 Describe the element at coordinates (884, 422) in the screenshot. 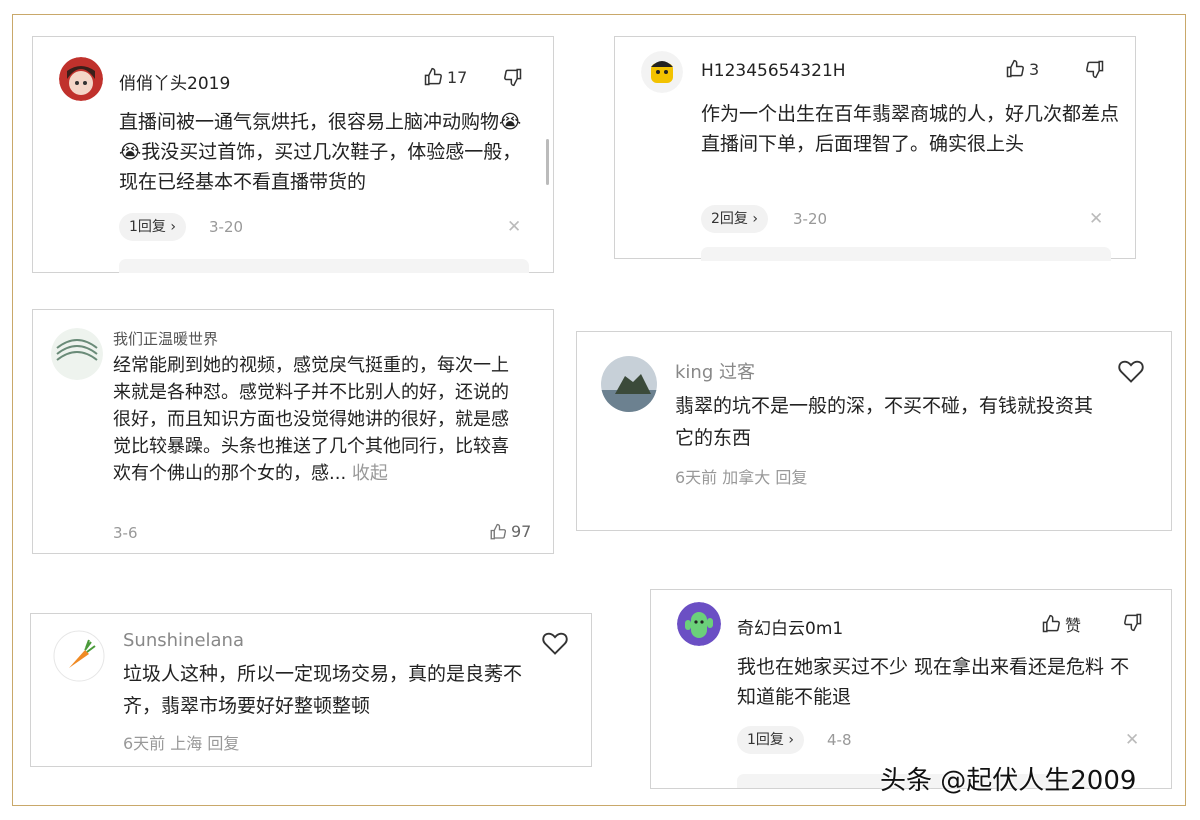

I see `comment-text: 翡翠的坑不是一般的深，不买不碰，有钱就投资其它的东西` at that location.